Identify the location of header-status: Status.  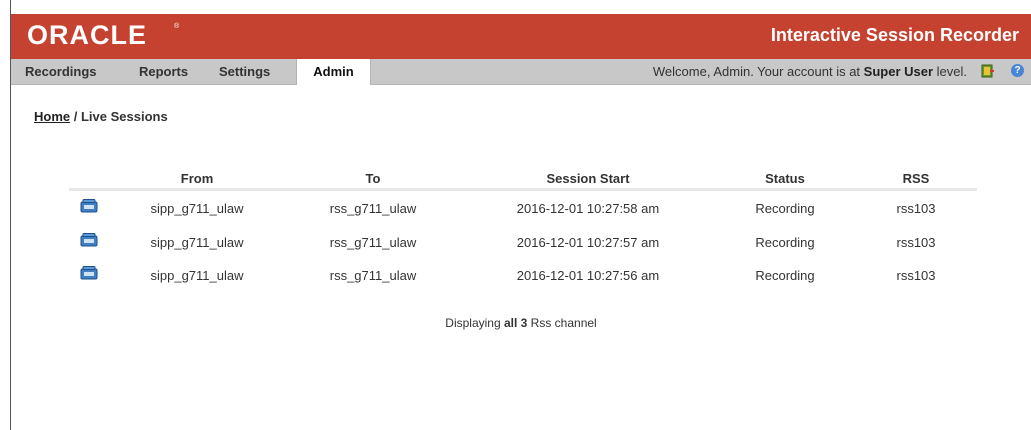
(785, 179).